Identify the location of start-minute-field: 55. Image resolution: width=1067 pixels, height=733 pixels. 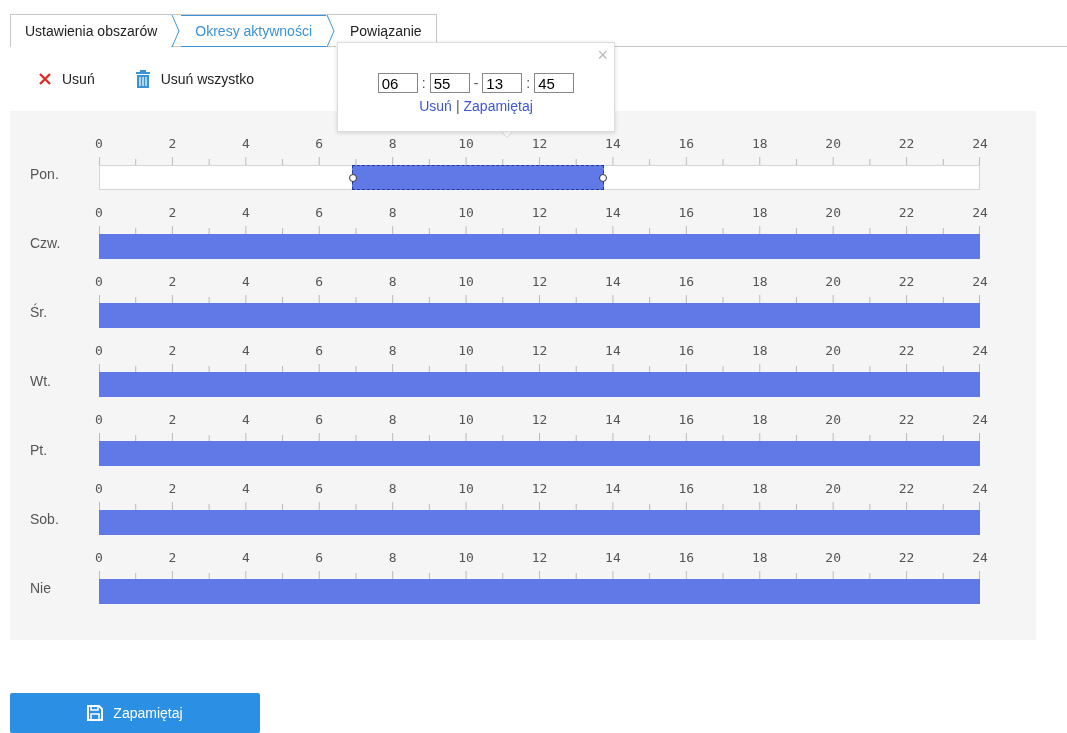
(449, 83).